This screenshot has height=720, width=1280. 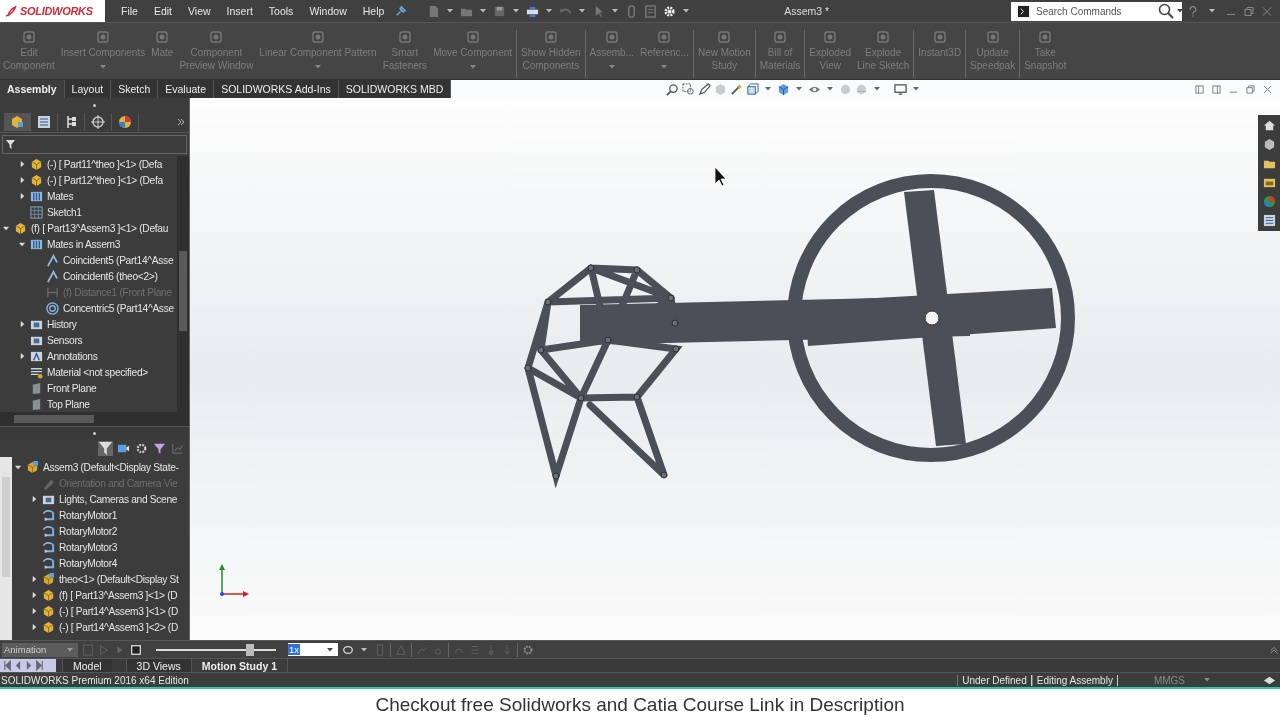 What do you see at coordinates (673, 89) in the screenshot?
I see `zoom-icon` at bounding box center [673, 89].